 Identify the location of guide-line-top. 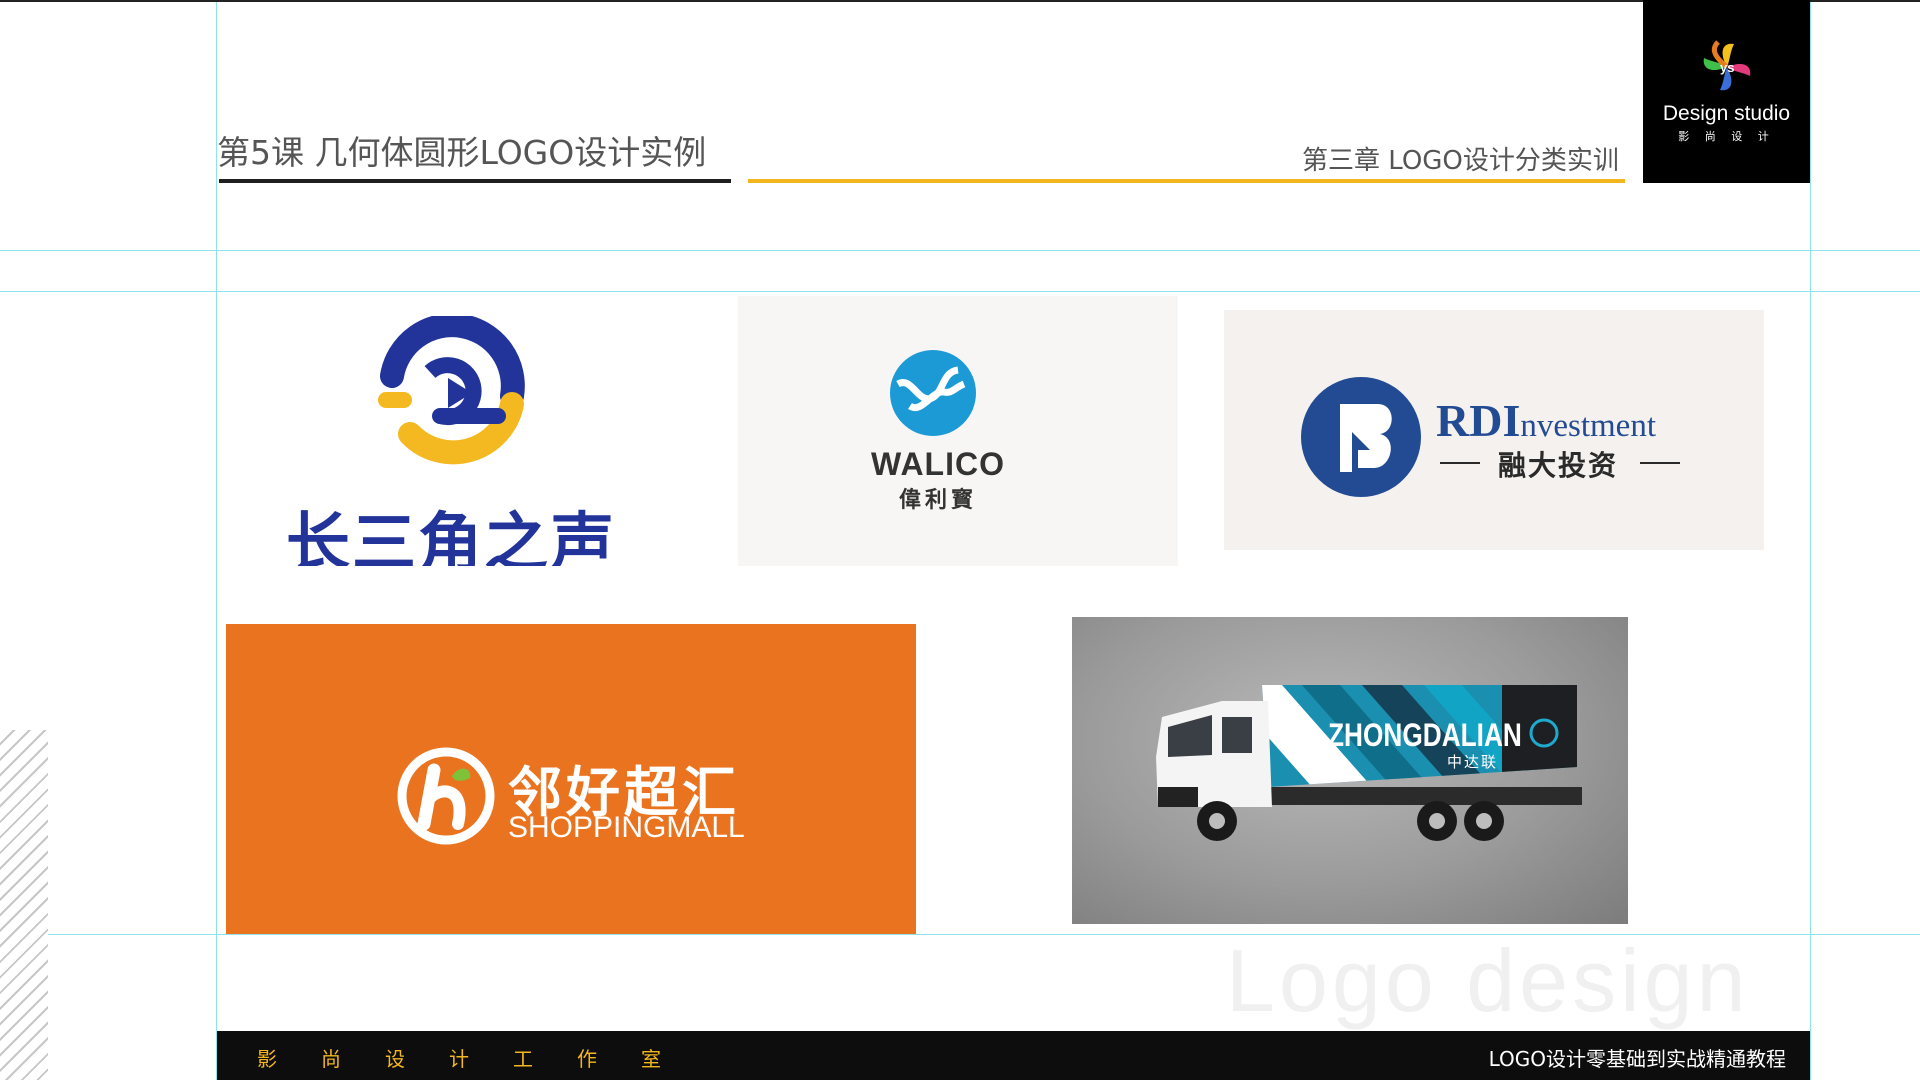
(960, 250).